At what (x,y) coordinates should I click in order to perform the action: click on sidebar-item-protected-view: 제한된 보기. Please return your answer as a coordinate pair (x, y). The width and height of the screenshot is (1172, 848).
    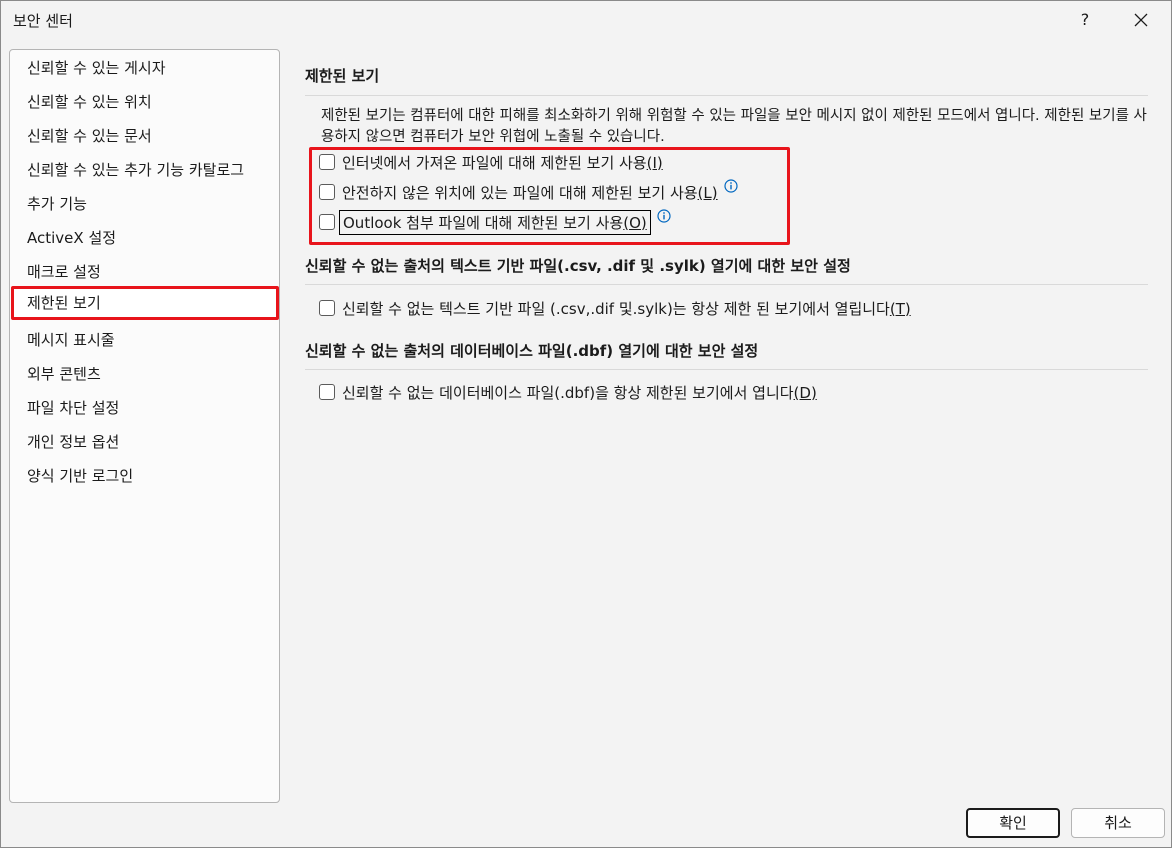
    Looking at the image, I should click on (145, 303).